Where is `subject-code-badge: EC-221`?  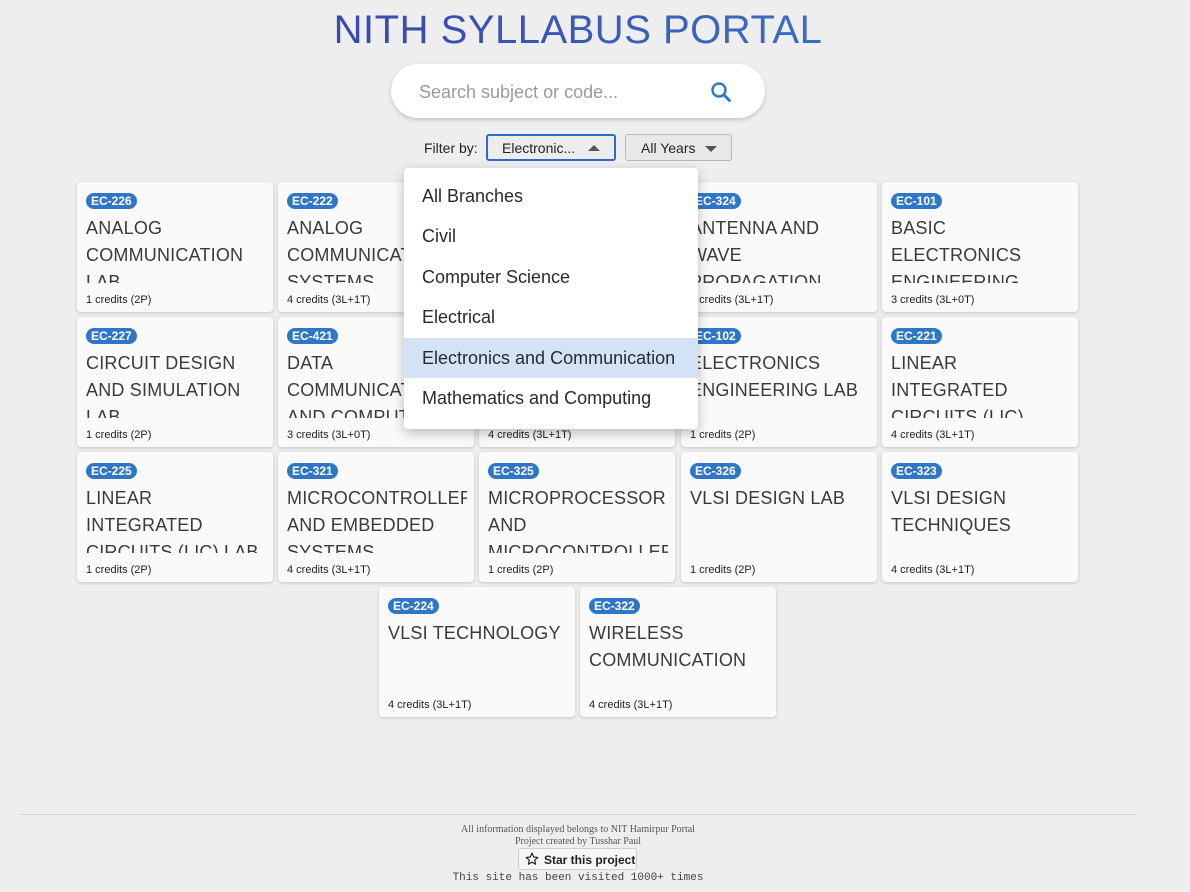
subject-code-badge: EC-221 is located at coordinates (916, 336).